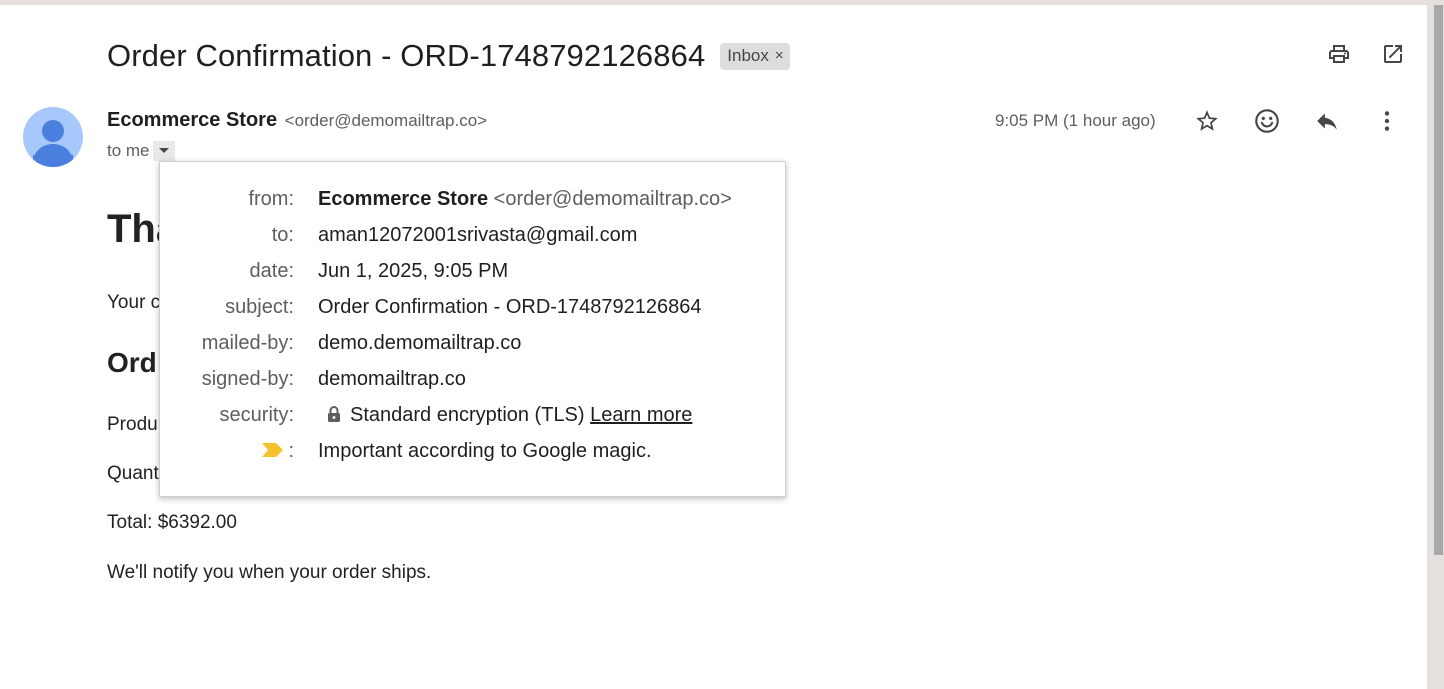 This screenshot has width=1444, height=689. I want to click on arrow-drop-down-icon, so click(163, 150).